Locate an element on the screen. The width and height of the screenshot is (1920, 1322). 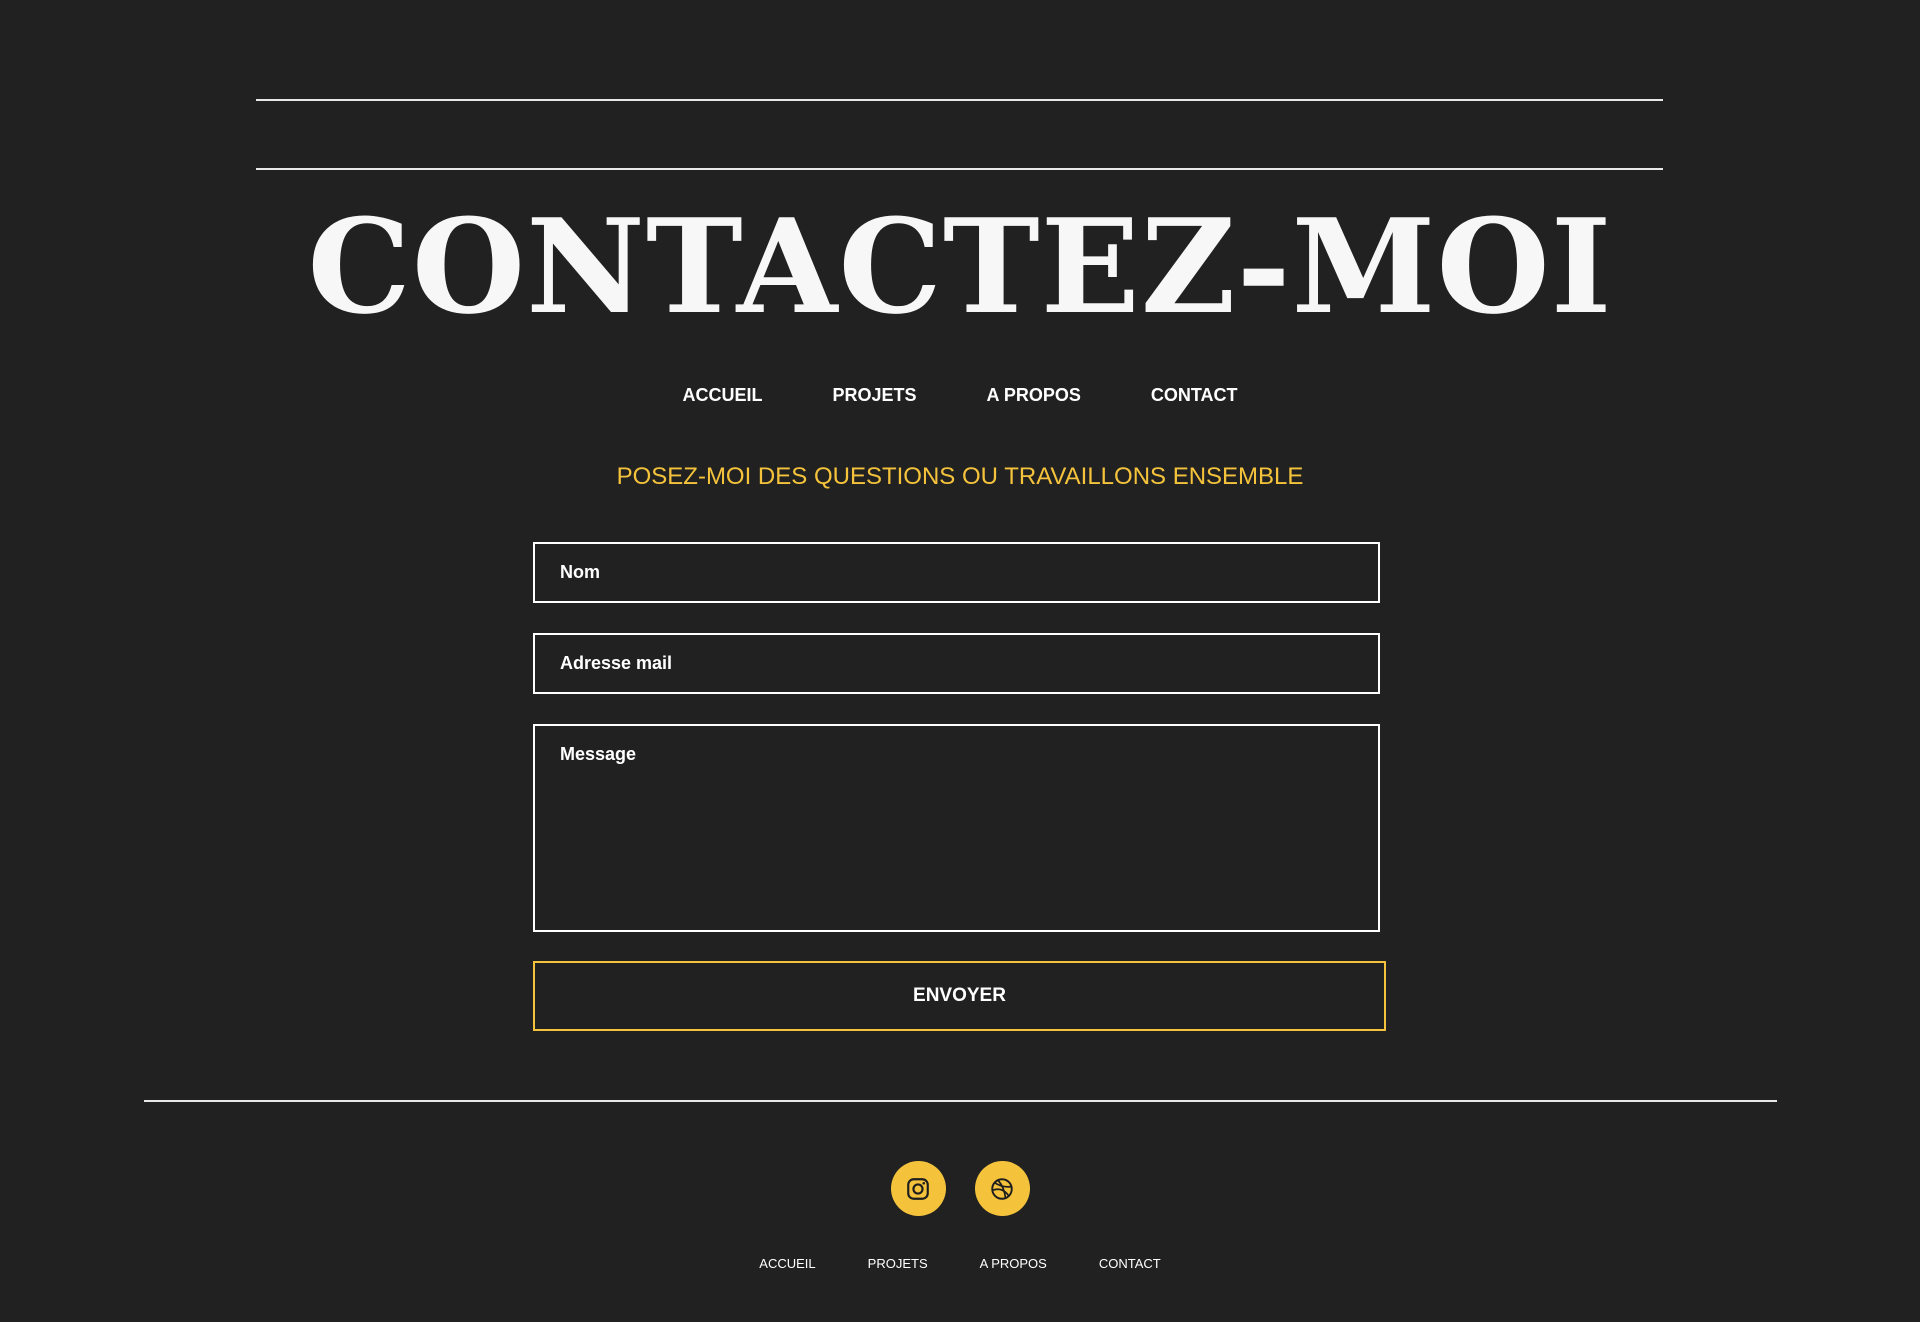
email-placeholder: Adresse mail is located at coordinates (616, 663).